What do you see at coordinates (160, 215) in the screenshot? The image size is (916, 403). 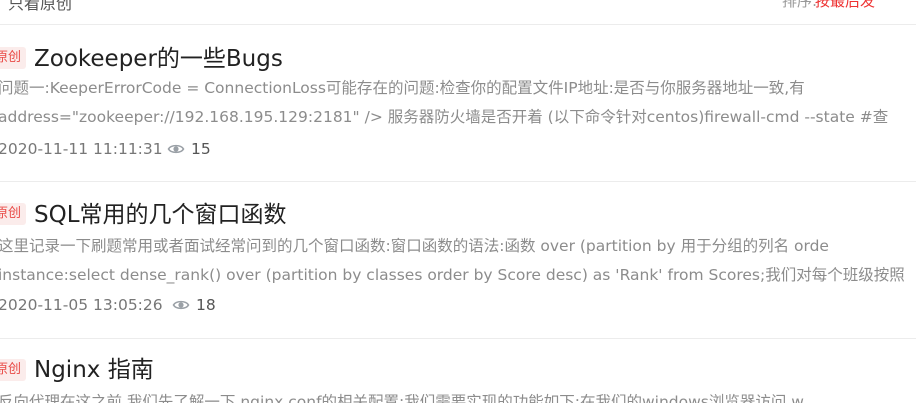 I see `article-title: SQL常用的几个窗口函数` at bounding box center [160, 215].